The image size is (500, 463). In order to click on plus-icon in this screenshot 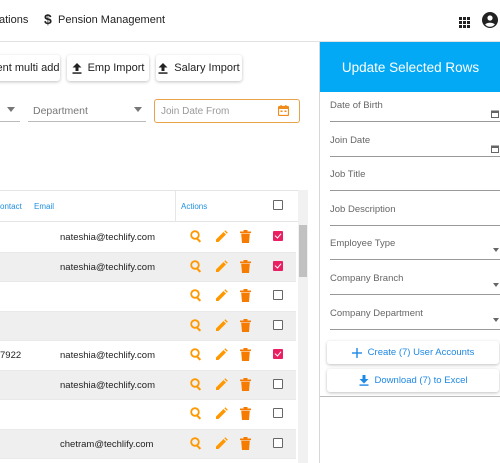, I will do `click(356, 352)`.